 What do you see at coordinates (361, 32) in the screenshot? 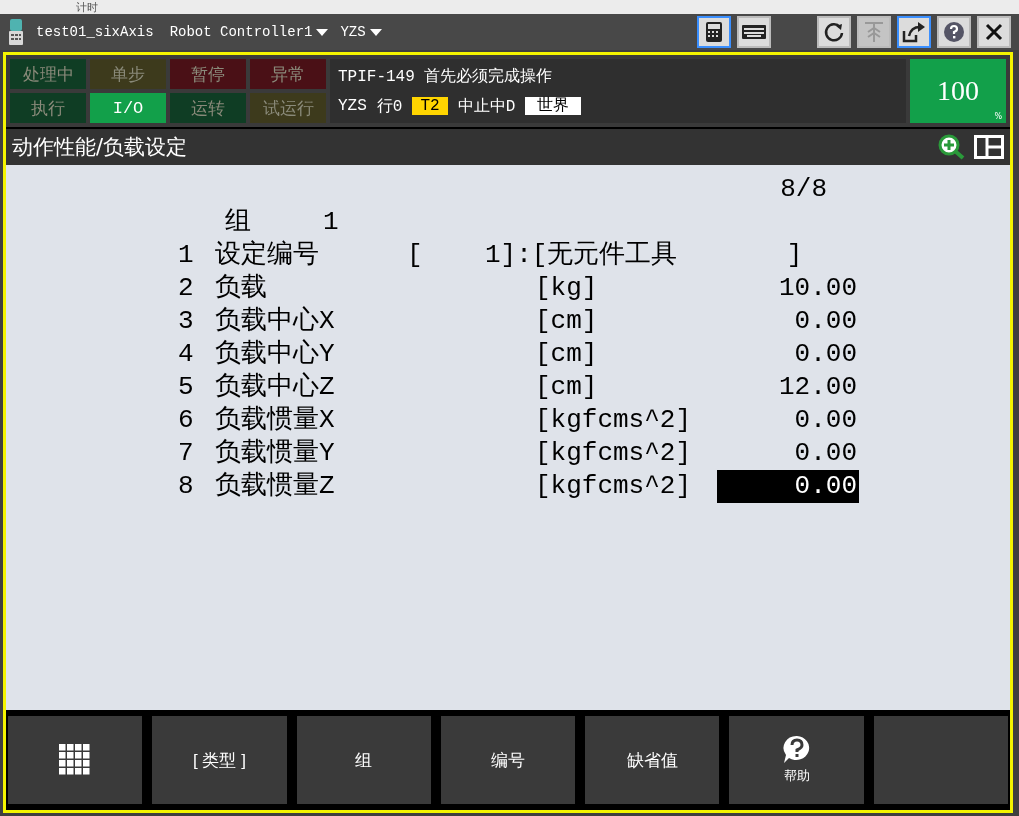
I see `robot-dropdown: YZS` at bounding box center [361, 32].